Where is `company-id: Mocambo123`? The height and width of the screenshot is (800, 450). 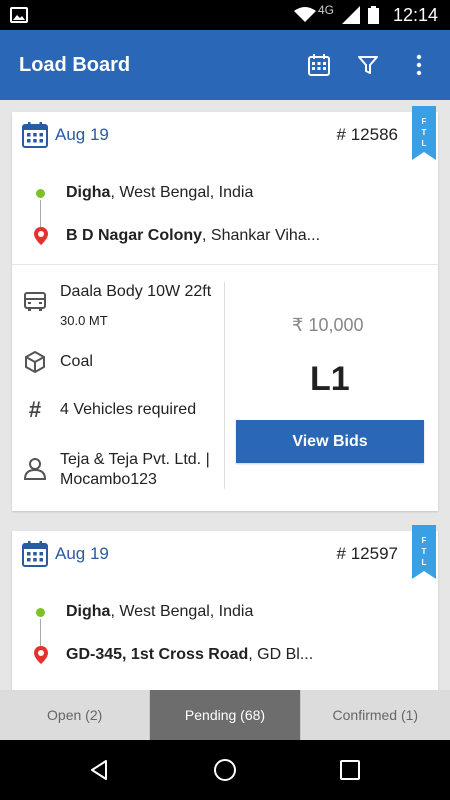 company-id: Mocambo123 is located at coordinates (108, 479).